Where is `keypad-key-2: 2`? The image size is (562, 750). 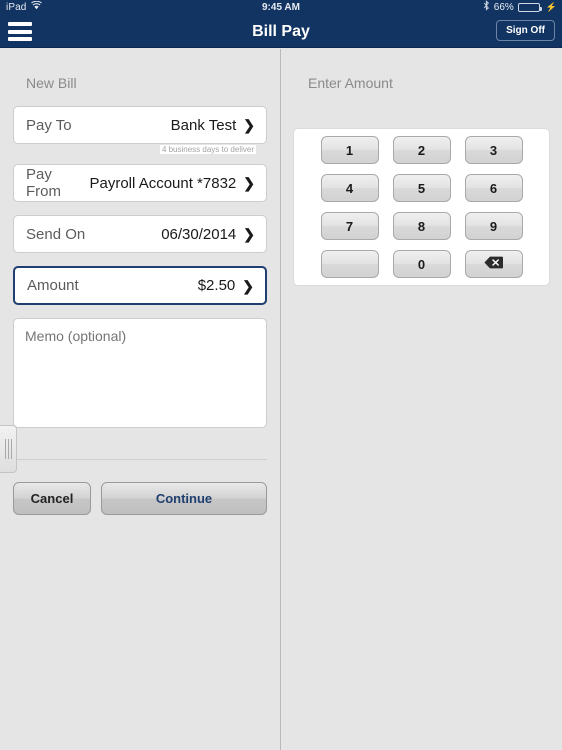
keypad-key-2: 2 is located at coordinates (421, 150).